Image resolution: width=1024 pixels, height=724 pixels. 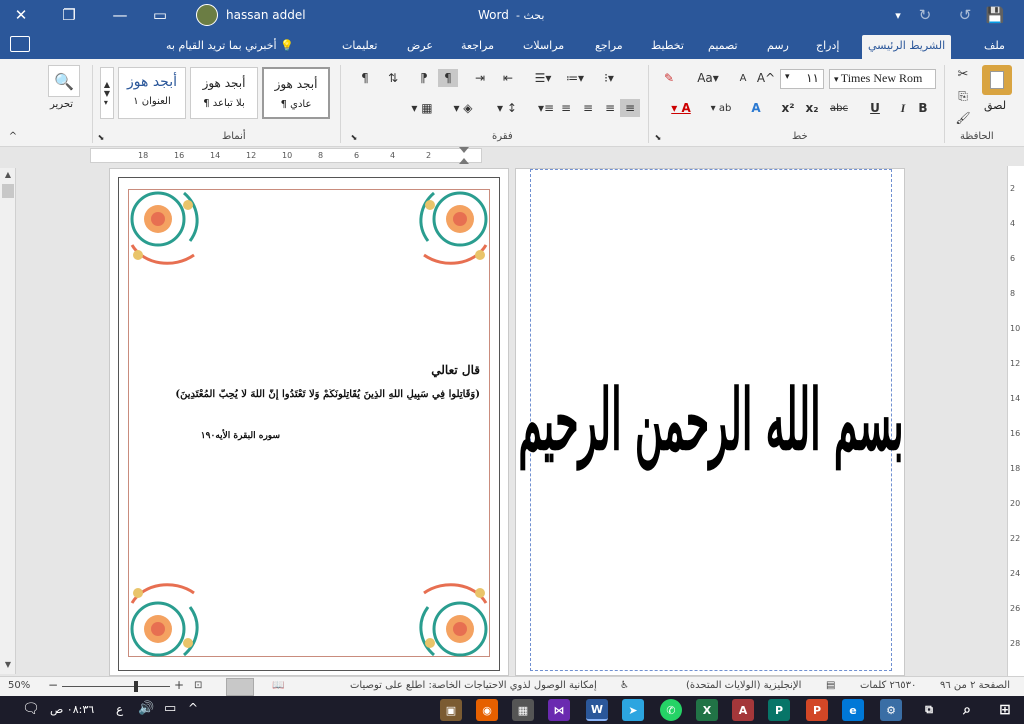 What do you see at coordinates (610, 108) in the screenshot?
I see `align-left-icon: ≡` at bounding box center [610, 108].